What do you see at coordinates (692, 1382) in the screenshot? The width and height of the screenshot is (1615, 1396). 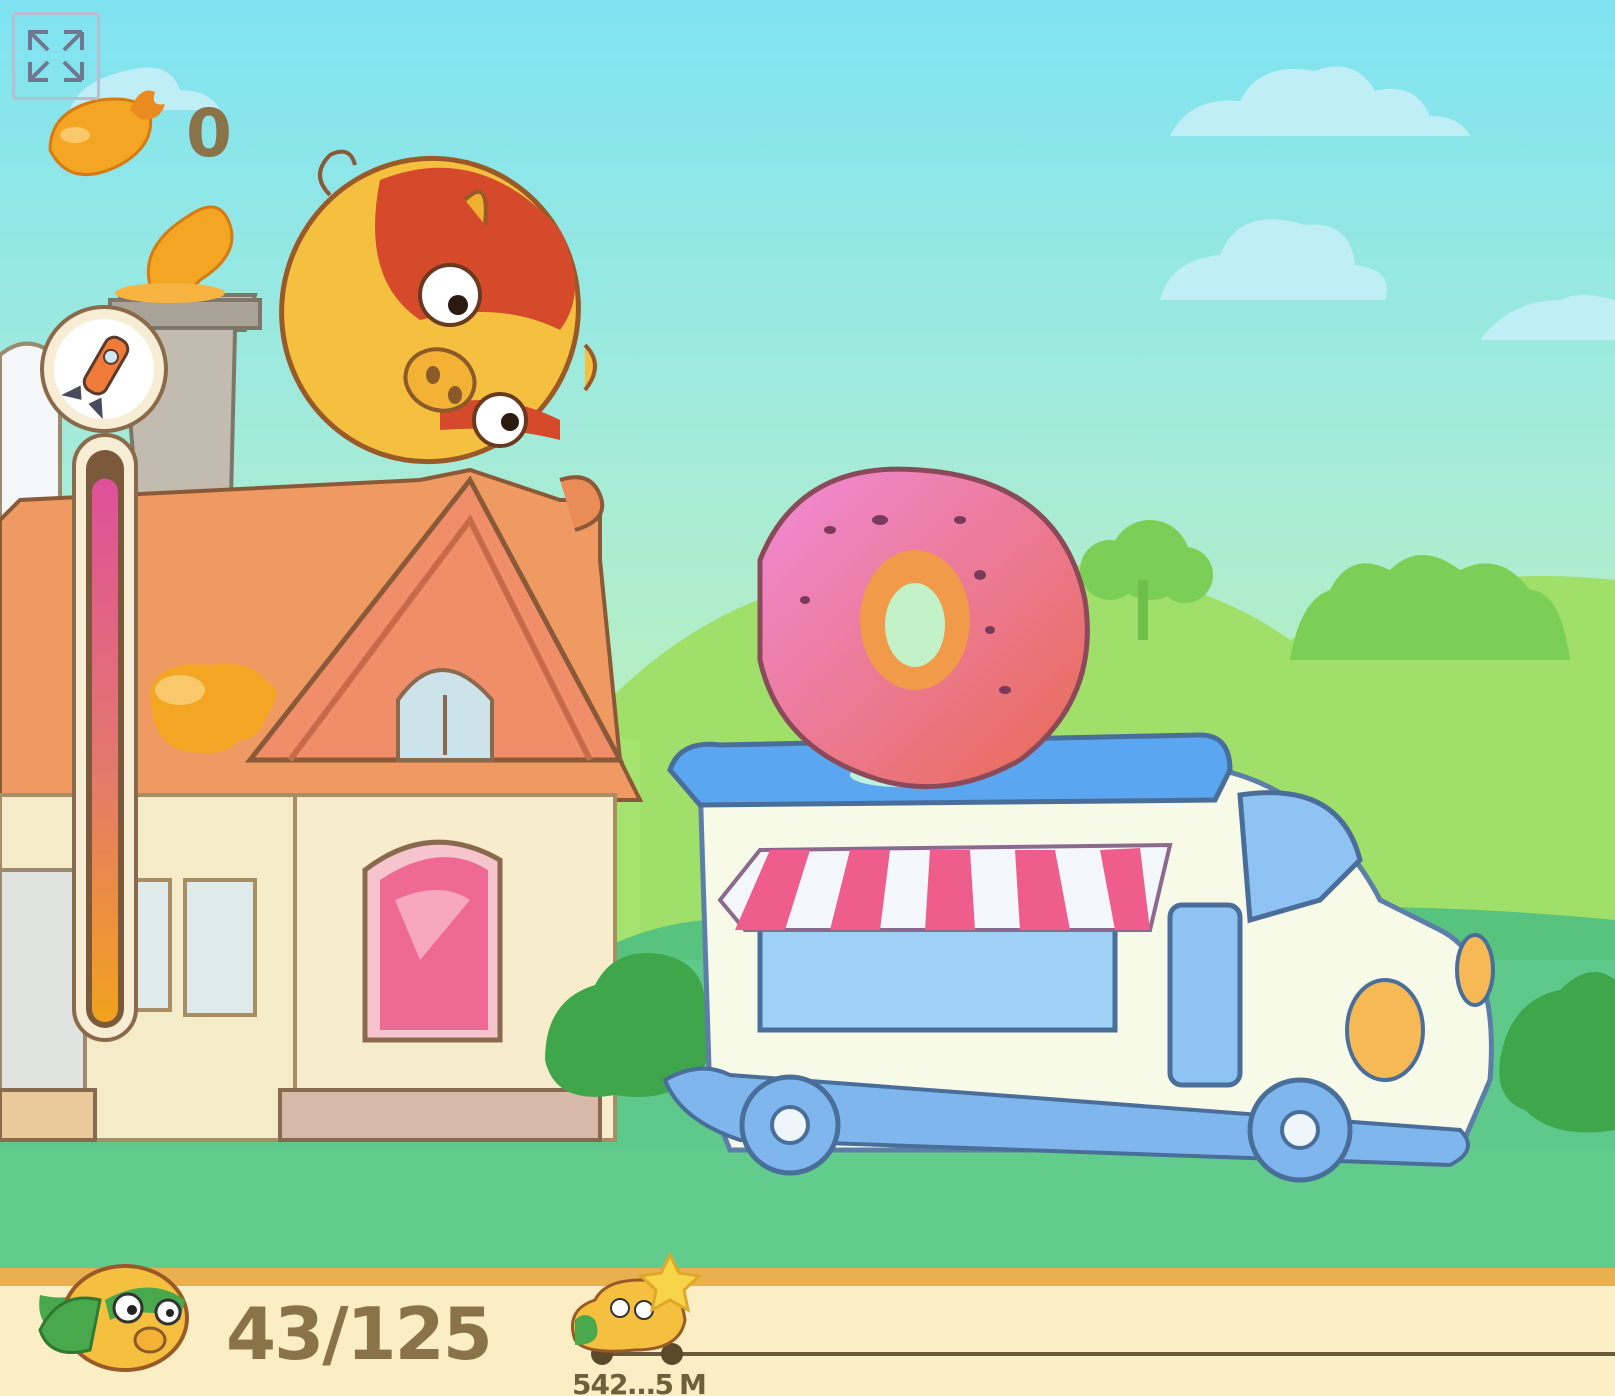 I see `distance-unit: M` at bounding box center [692, 1382].